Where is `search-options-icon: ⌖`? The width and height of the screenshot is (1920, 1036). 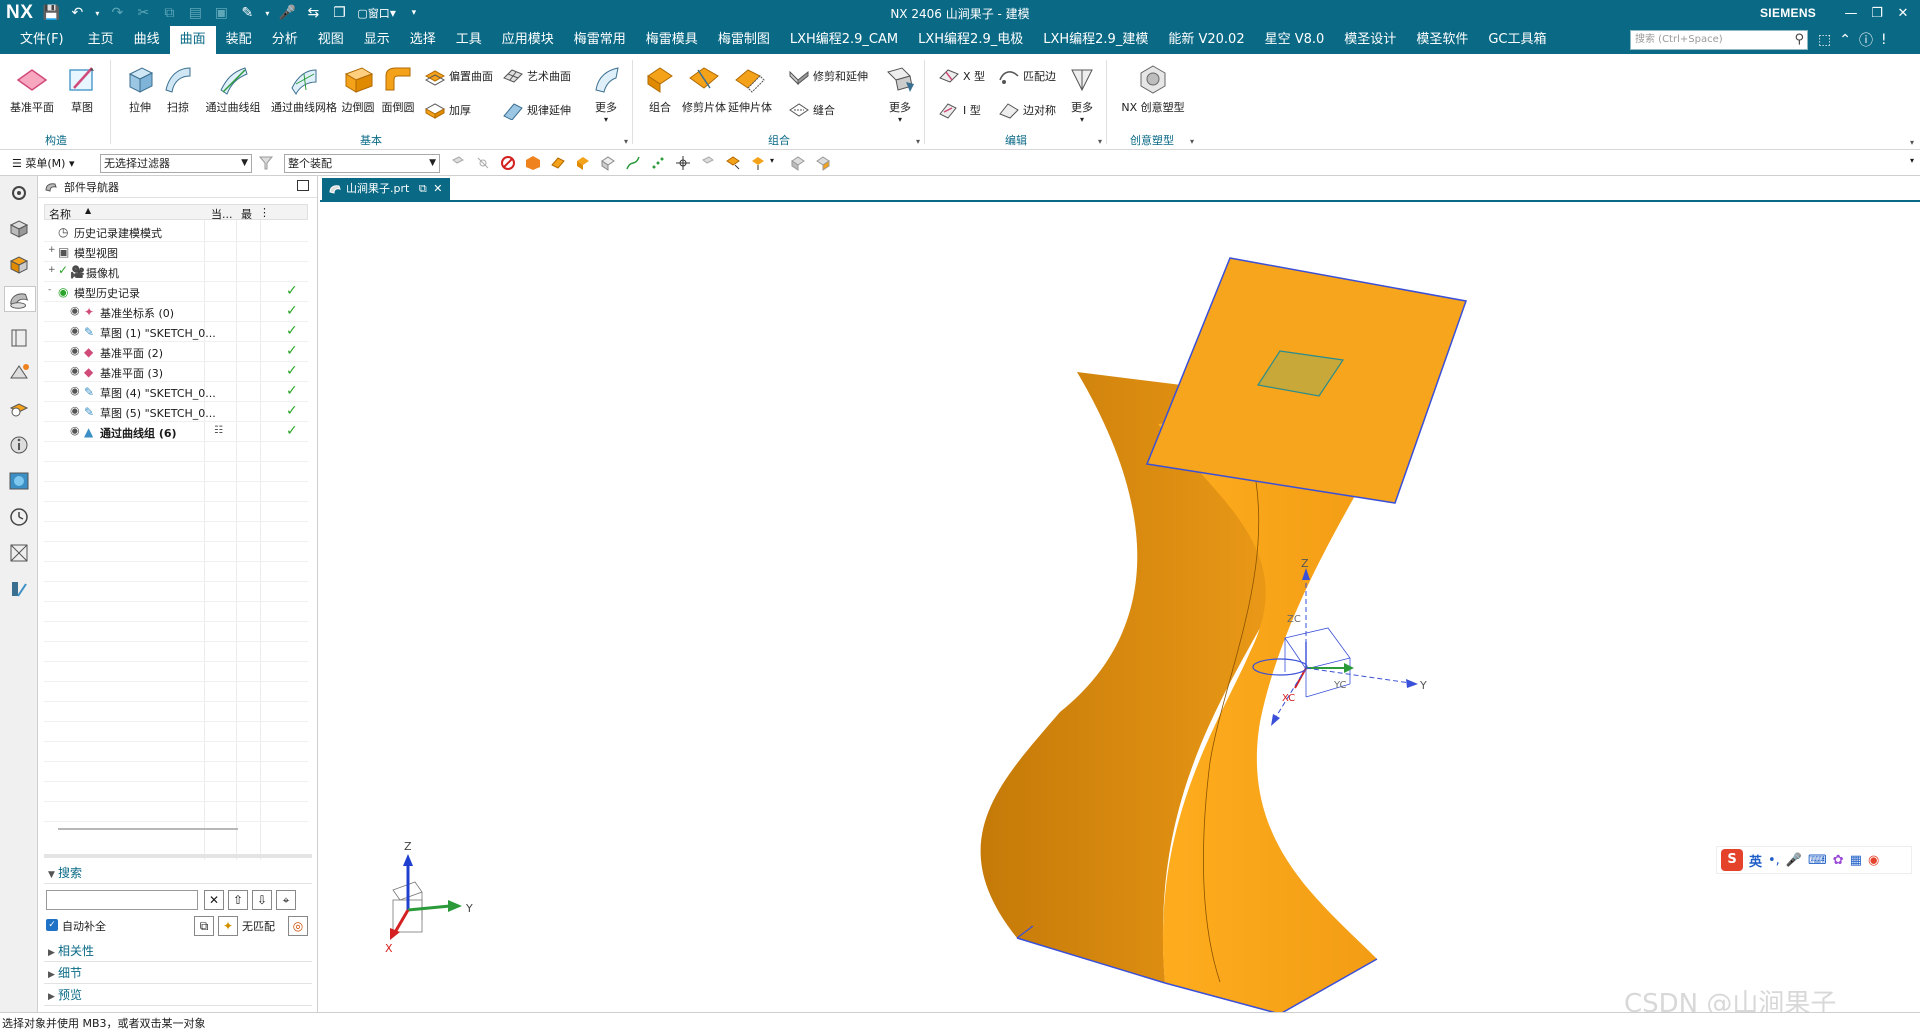
search-options-icon: ⌖ is located at coordinates (286, 900).